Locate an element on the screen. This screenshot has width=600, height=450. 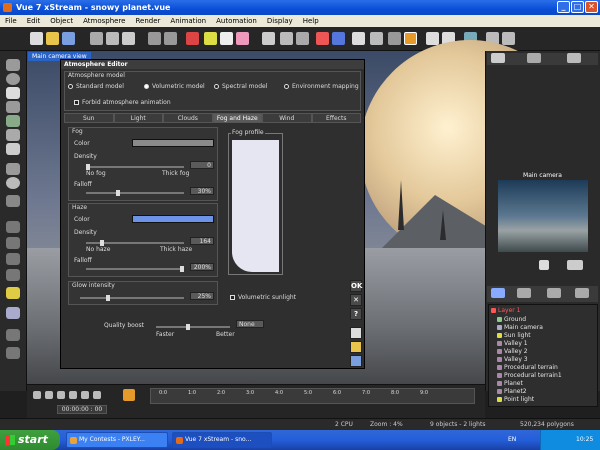
camera-move-icon is located at coordinates (575, 265).